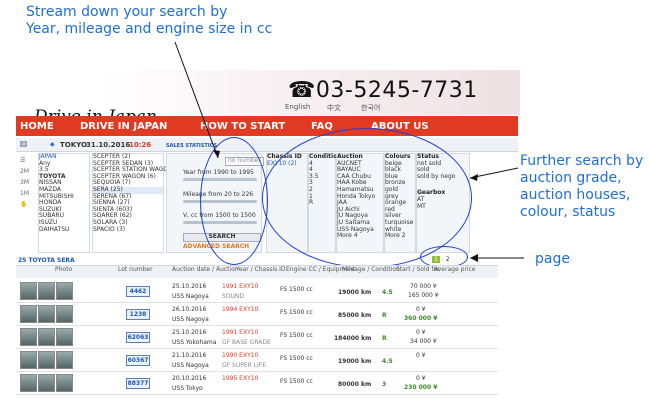 The width and height of the screenshot is (650, 414). Describe the element at coordinates (240, 378) in the screenshot. I see `year-chassis: 1995 EXY10` at that location.